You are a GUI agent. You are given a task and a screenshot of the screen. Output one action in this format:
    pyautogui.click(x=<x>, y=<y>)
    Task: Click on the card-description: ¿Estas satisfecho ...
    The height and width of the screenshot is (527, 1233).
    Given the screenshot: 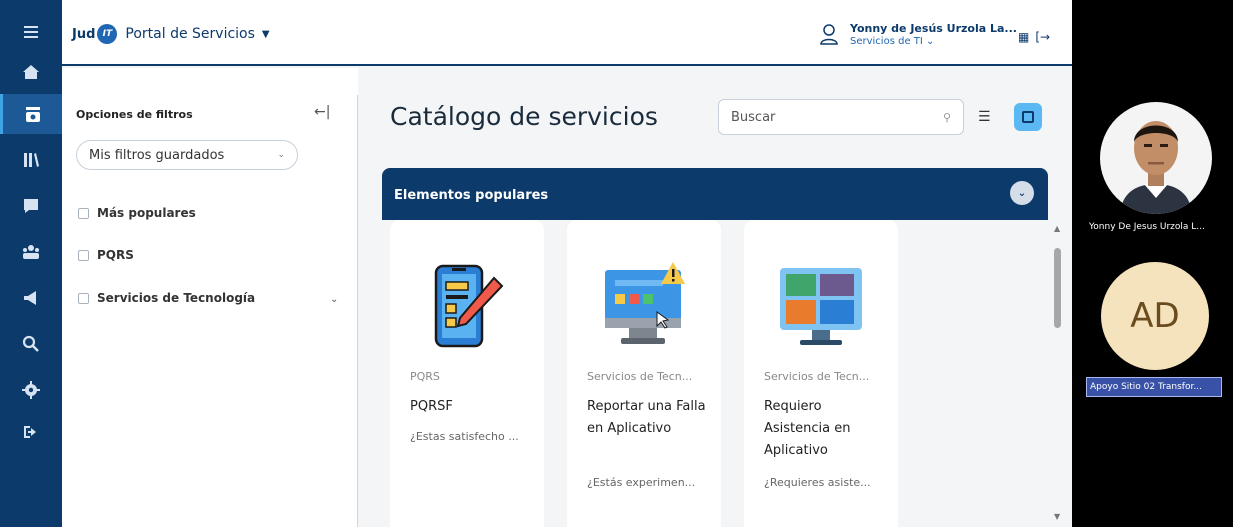 What is the action you would take?
    pyautogui.click(x=464, y=436)
    